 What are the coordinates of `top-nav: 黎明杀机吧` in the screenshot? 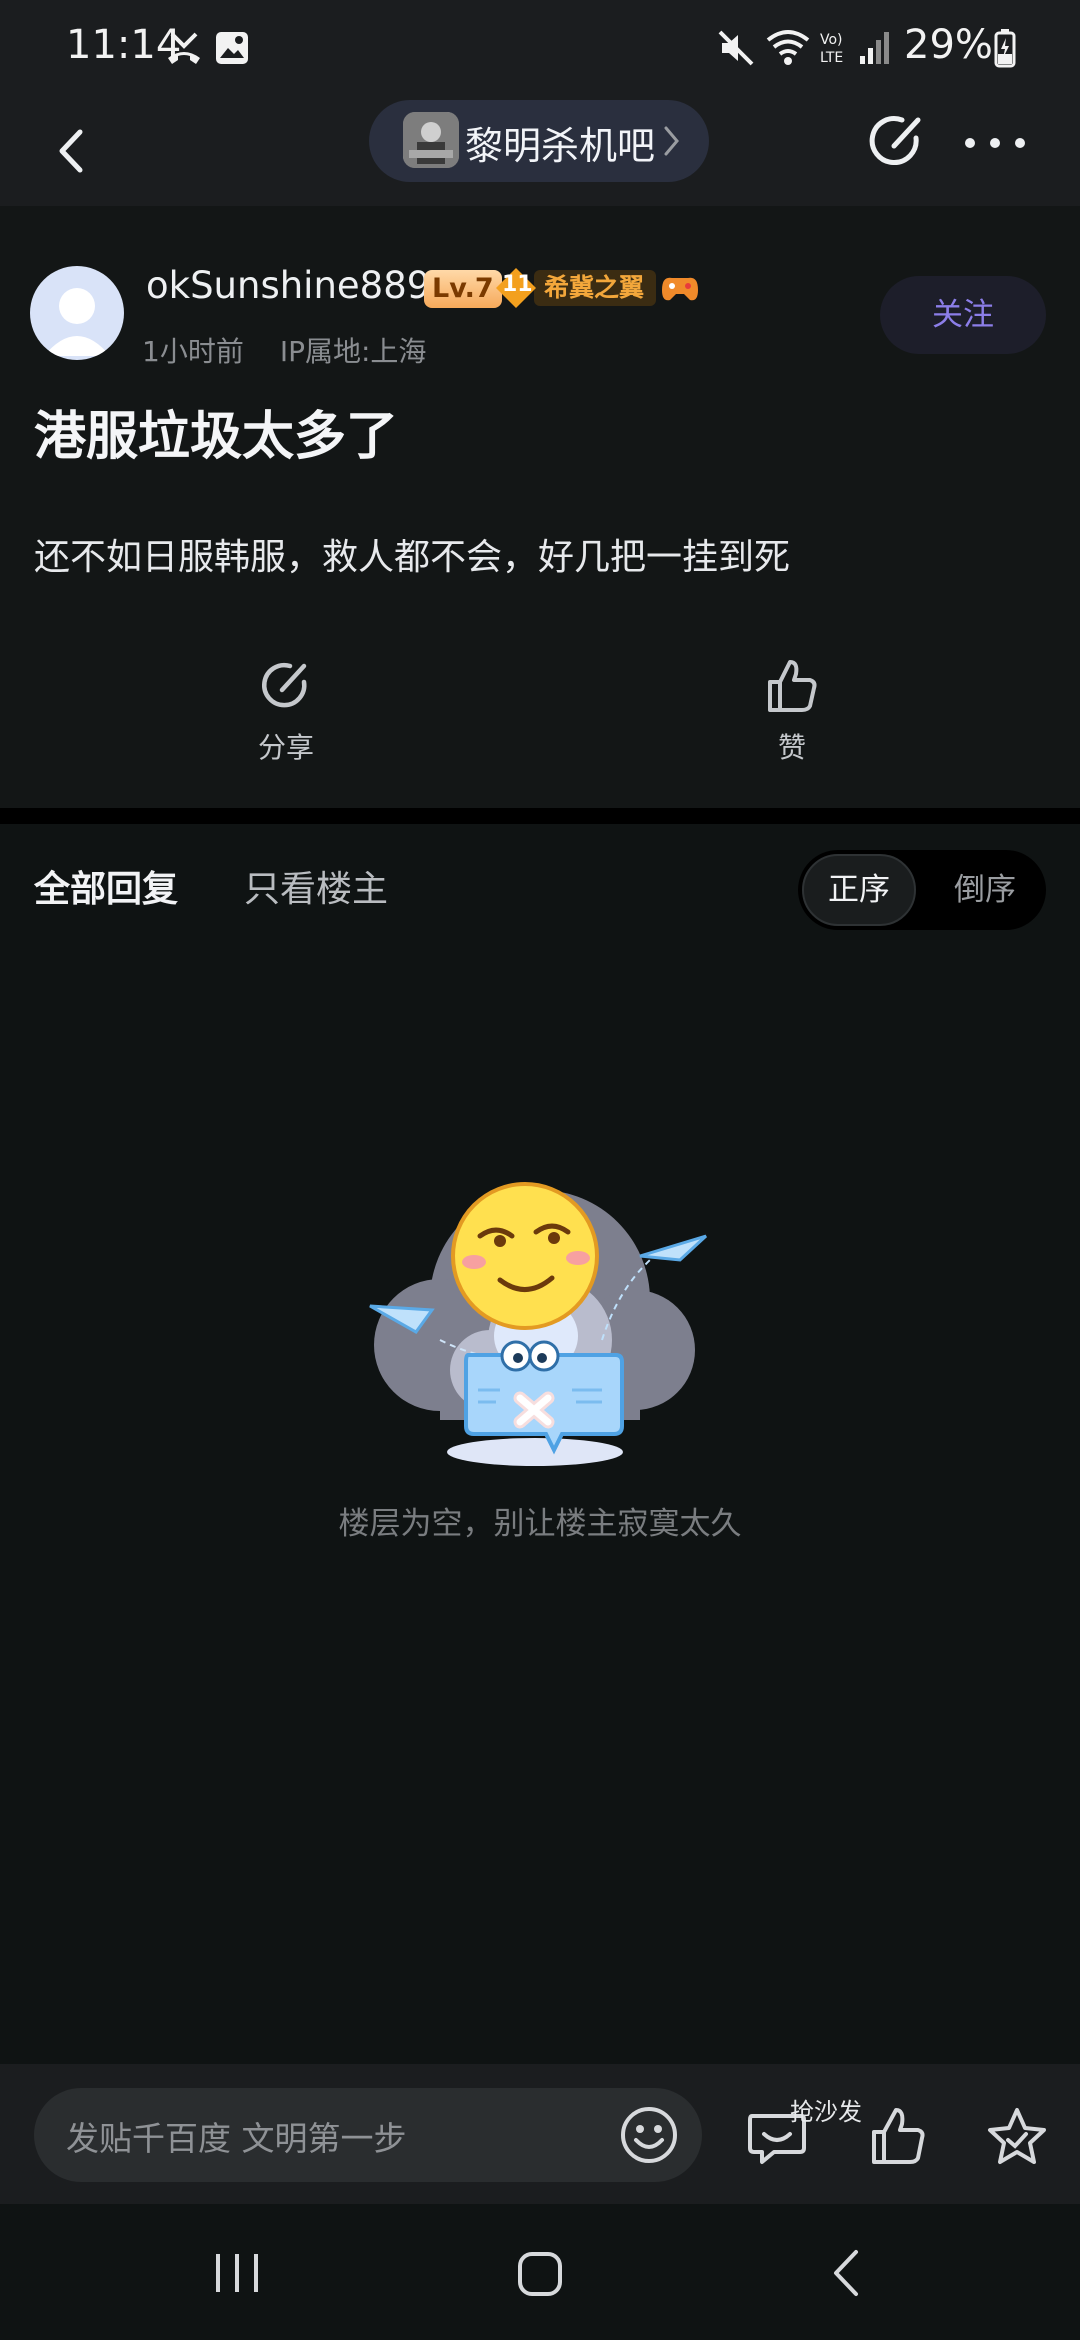 It's located at (540, 153).